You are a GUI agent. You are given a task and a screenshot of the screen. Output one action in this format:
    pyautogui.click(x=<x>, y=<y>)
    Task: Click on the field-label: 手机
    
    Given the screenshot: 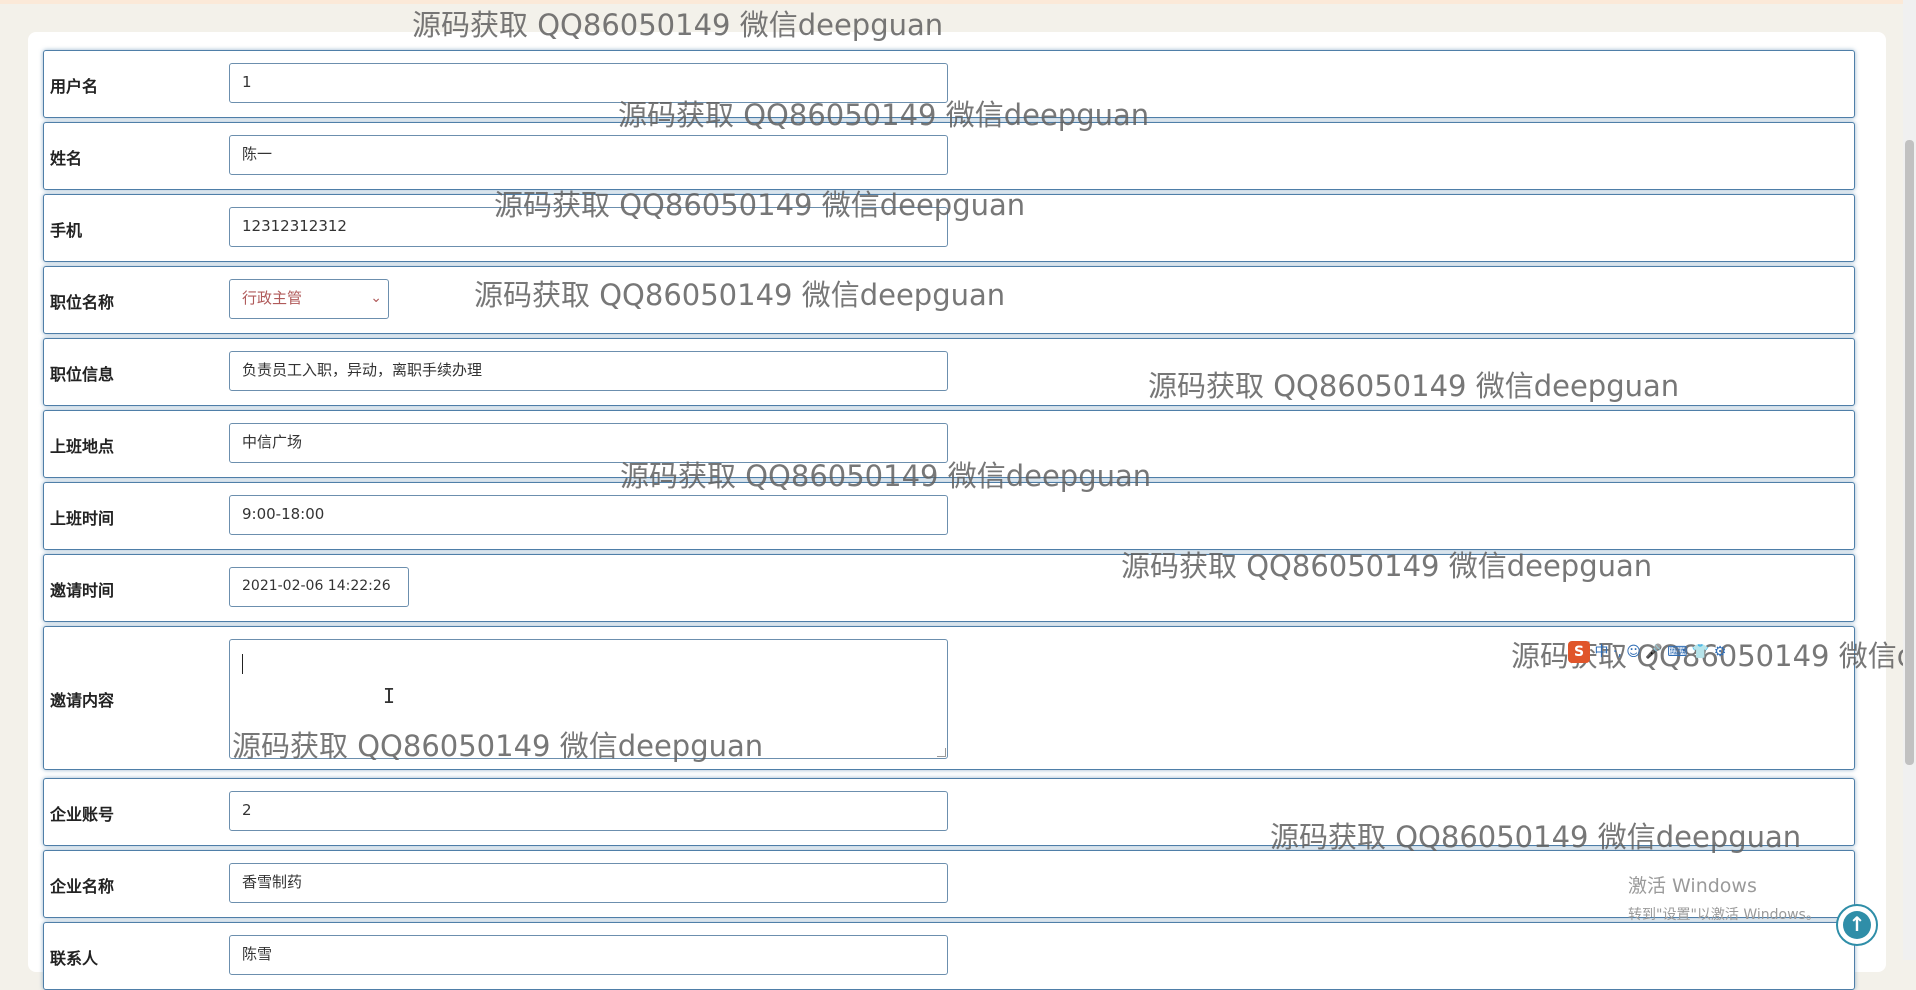 What is the action you would take?
    pyautogui.click(x=66, y=230)
    